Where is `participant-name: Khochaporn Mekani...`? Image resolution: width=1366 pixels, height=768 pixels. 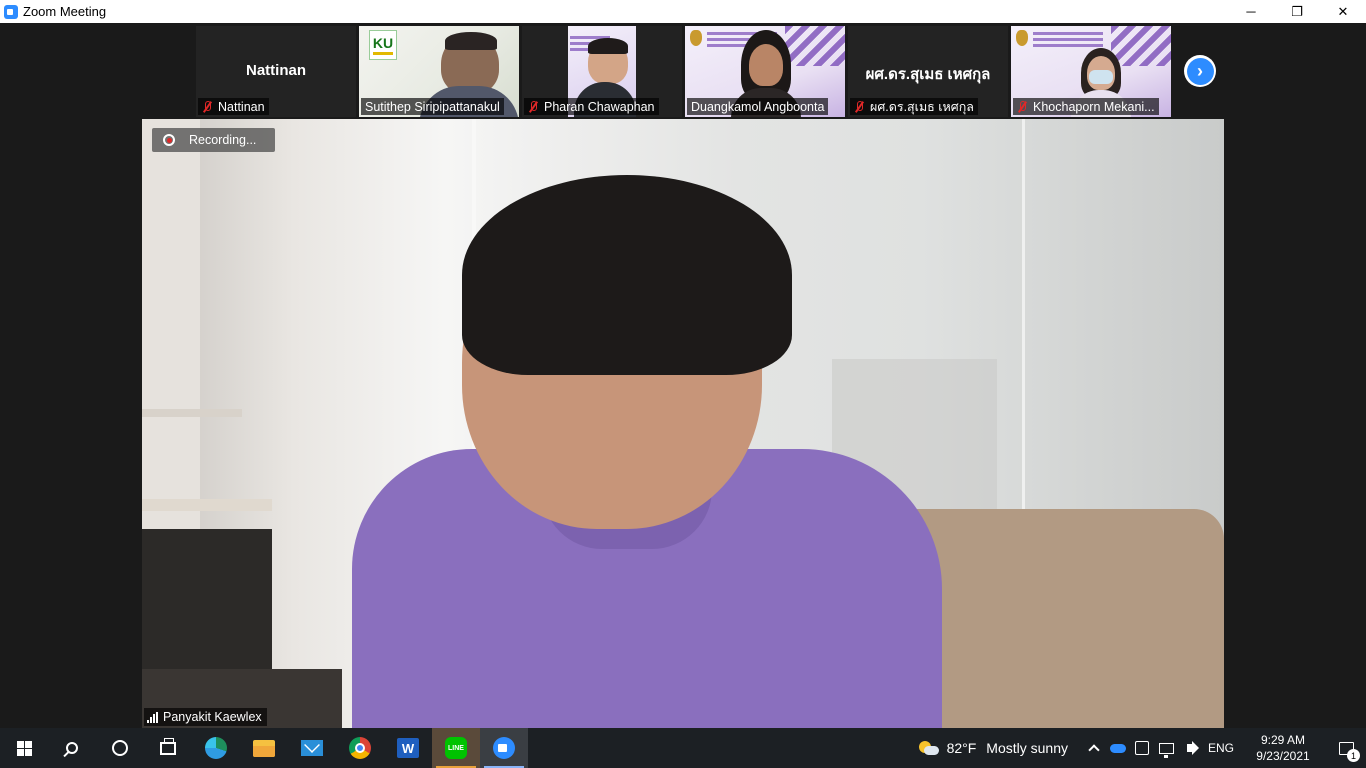
participant-name: Khochaporn Mekani... is located at coordinates (1094, 106).